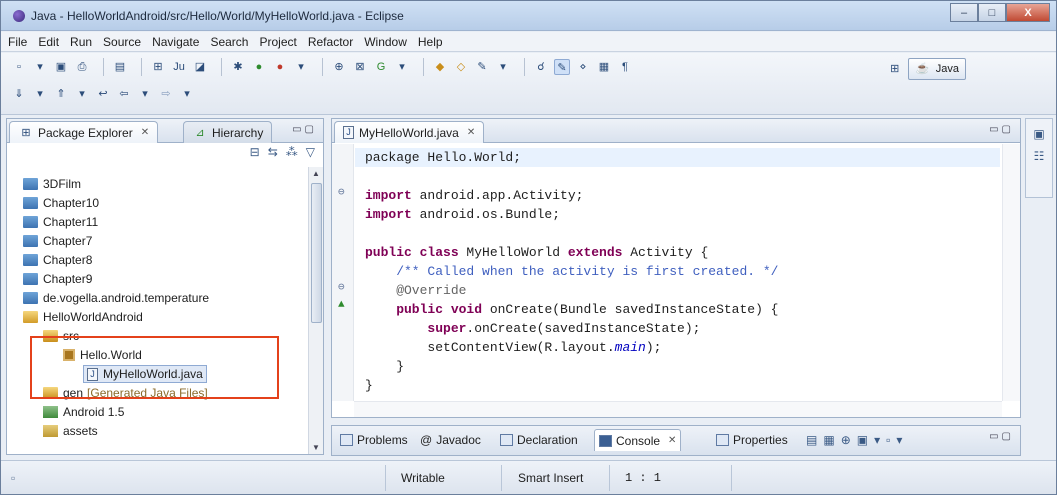 The image size is (1057, 495). I want to click on new-icon: ▫, so click(19, 67).